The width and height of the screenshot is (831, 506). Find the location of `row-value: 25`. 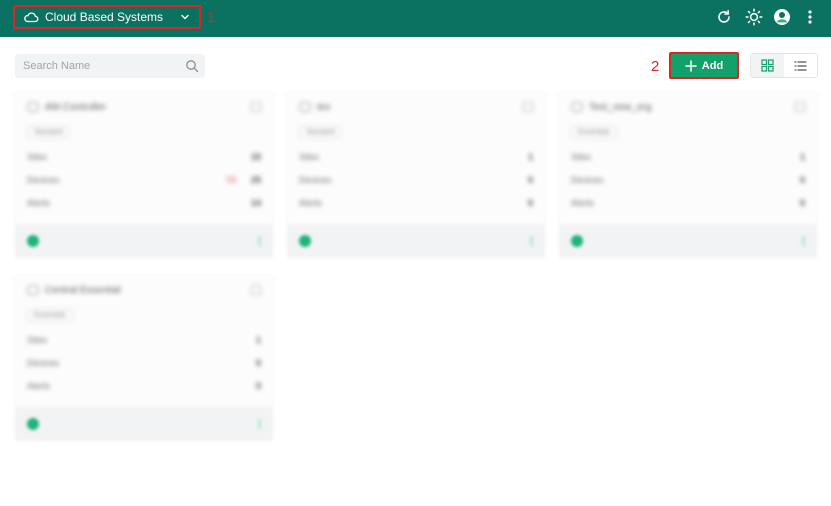

row-value: 25 is located at coordinates (255, 179).